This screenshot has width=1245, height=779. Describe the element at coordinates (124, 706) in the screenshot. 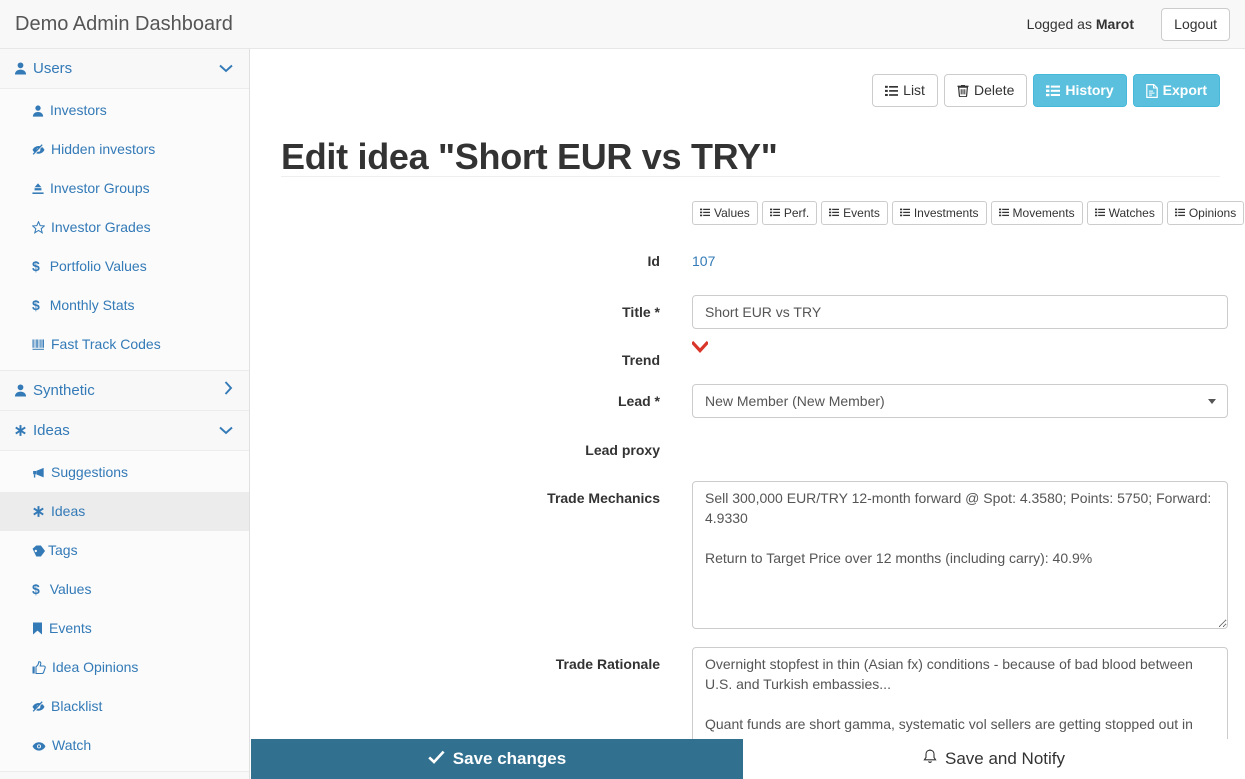

I see `sidebar-item-blacklist: Blacklist` at that location.